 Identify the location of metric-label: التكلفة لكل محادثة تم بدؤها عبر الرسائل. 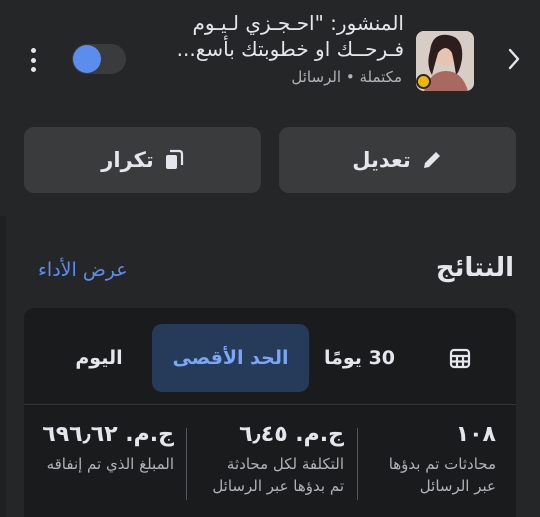
(278, 475).